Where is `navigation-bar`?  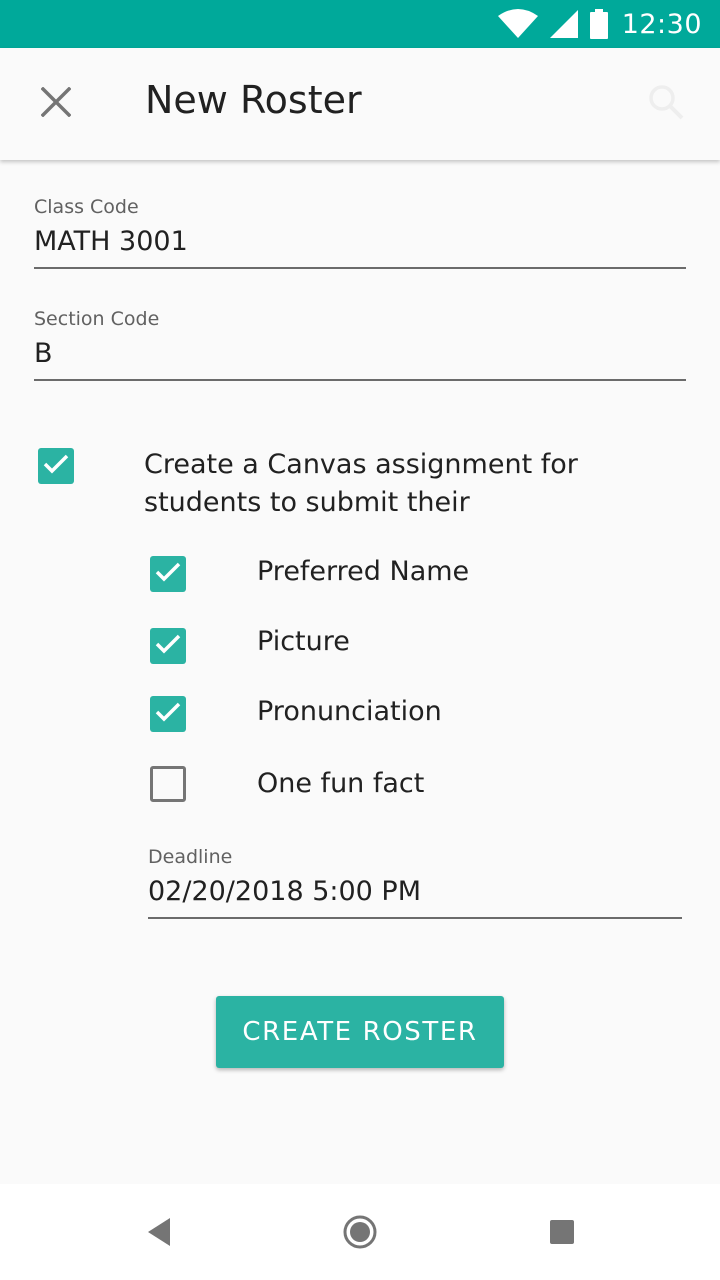 navigation-bar is located at coordinates (360, 1232).